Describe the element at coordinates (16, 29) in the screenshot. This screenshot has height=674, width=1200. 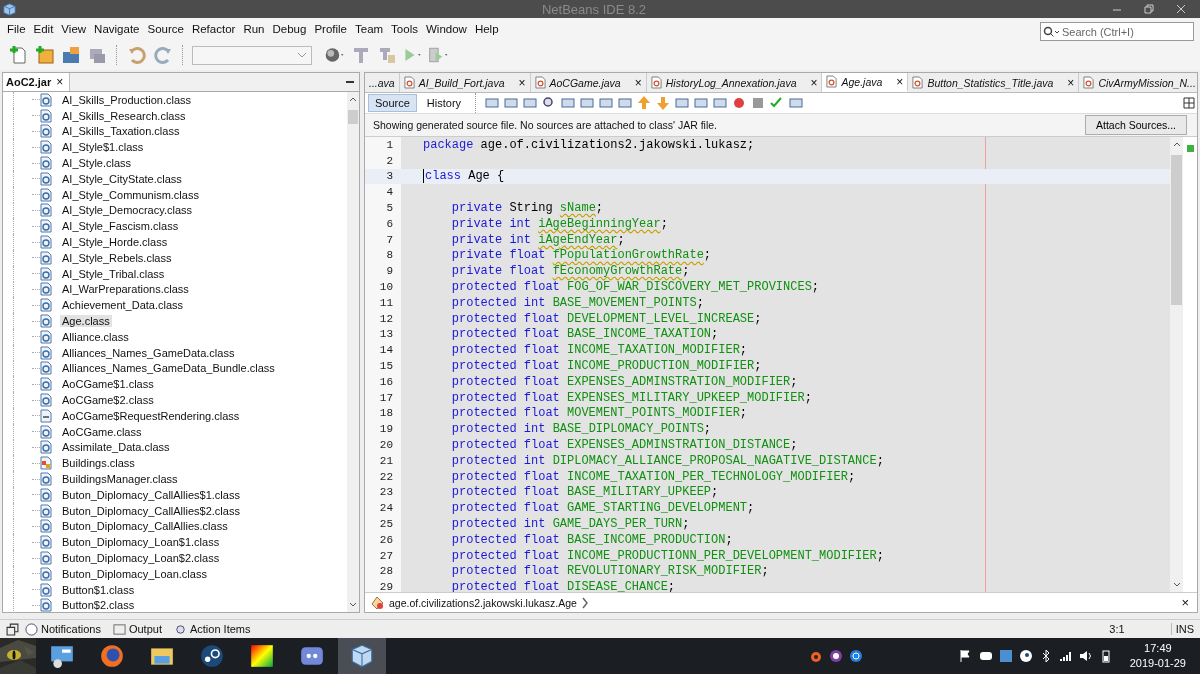
I see `menu-item: File` at that location.